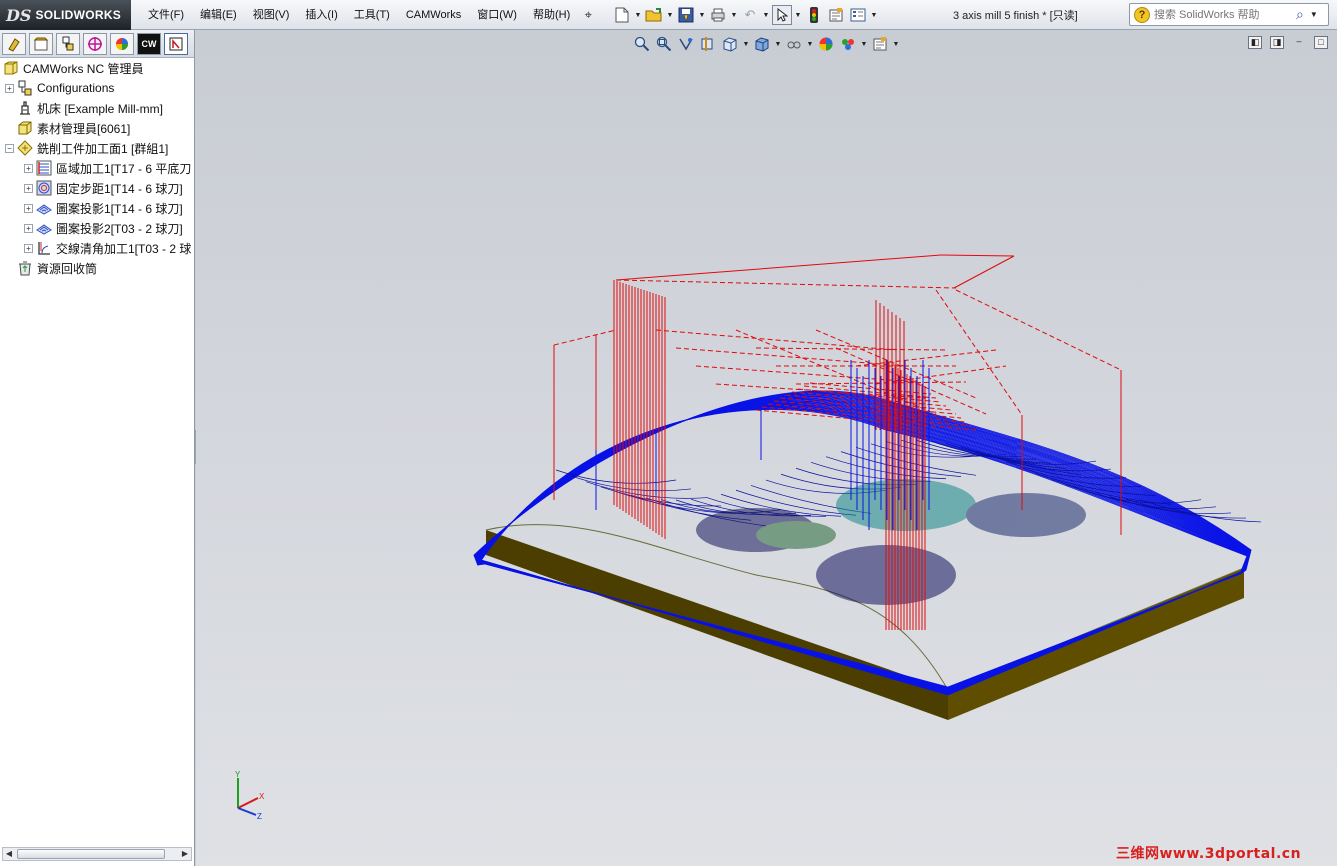 The image size is (1337, 866). Describe the element at coordinates (9, 854) in the screenshot. I see `scroll-left-arrow-icon: ◀` at that location.